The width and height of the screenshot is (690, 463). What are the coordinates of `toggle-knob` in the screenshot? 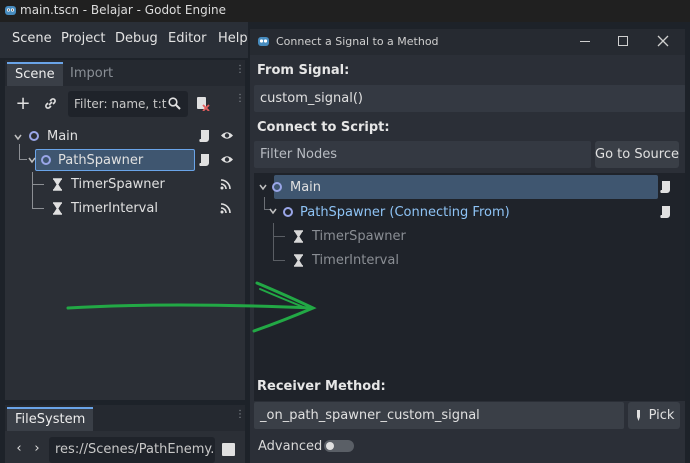 It's located at (330, 446).